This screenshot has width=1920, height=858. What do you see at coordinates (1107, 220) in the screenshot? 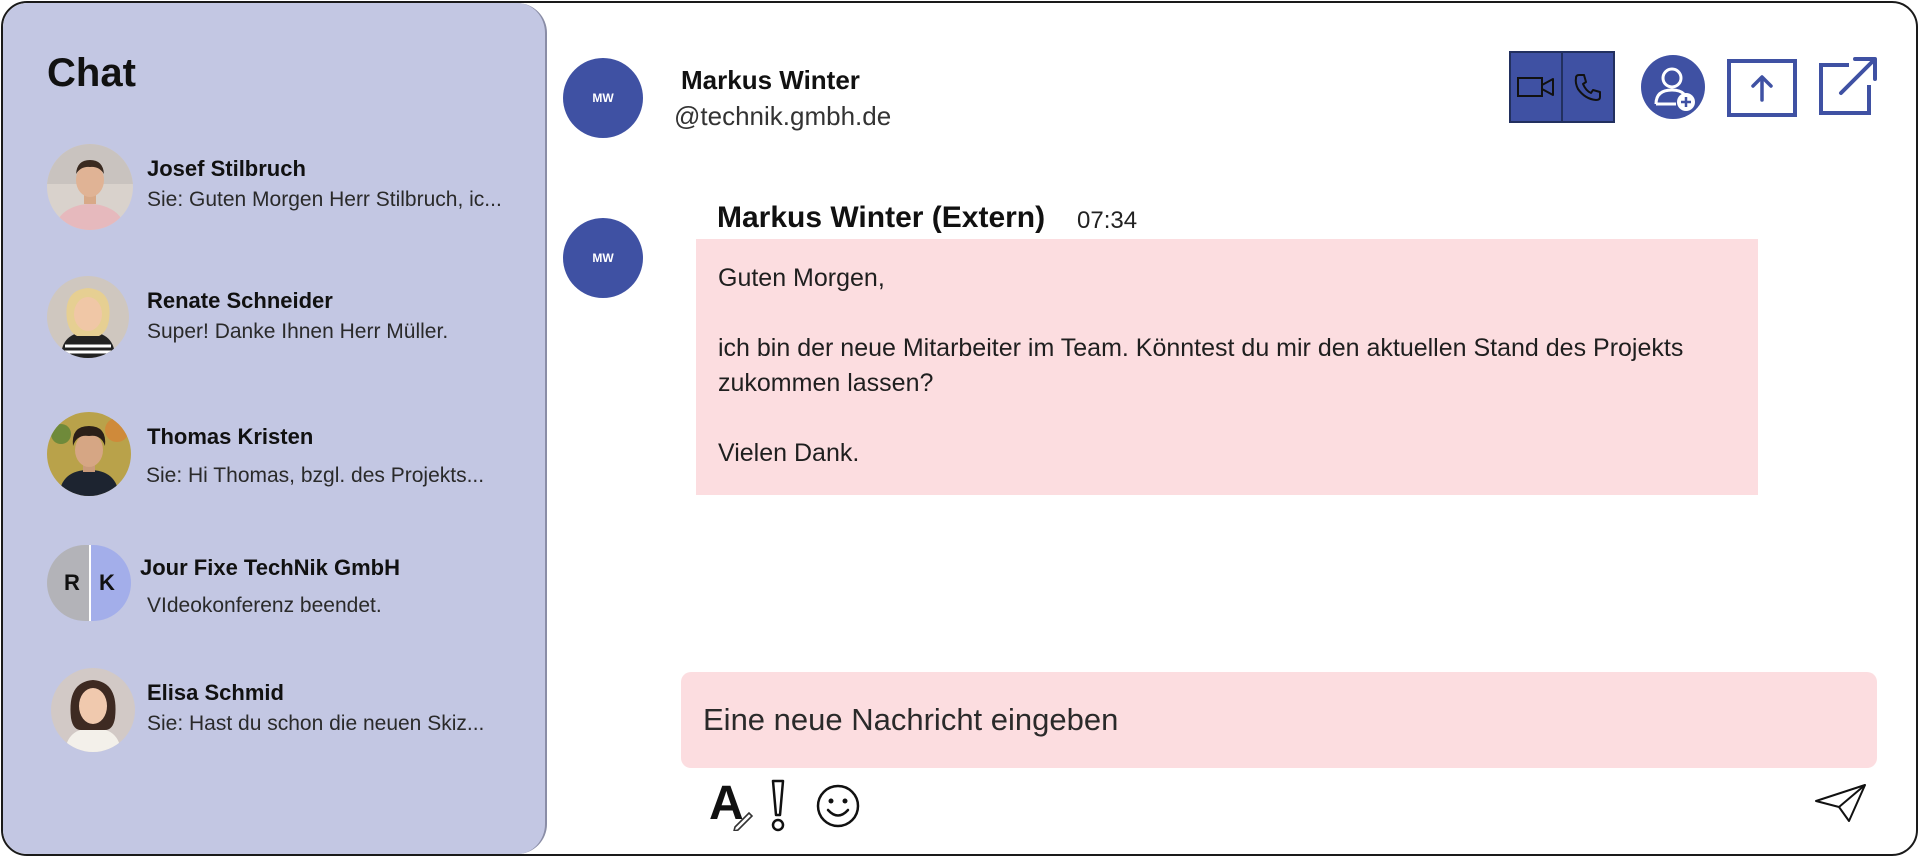
I see `message-timestamp: 07:34` at bounding box center [1107, 220].